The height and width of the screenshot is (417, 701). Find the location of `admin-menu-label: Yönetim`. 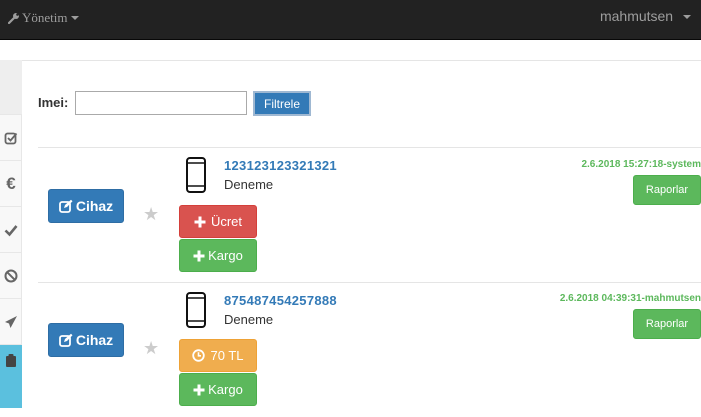

admin-menu-label: Yönetim is located at coordinates (45, 17).